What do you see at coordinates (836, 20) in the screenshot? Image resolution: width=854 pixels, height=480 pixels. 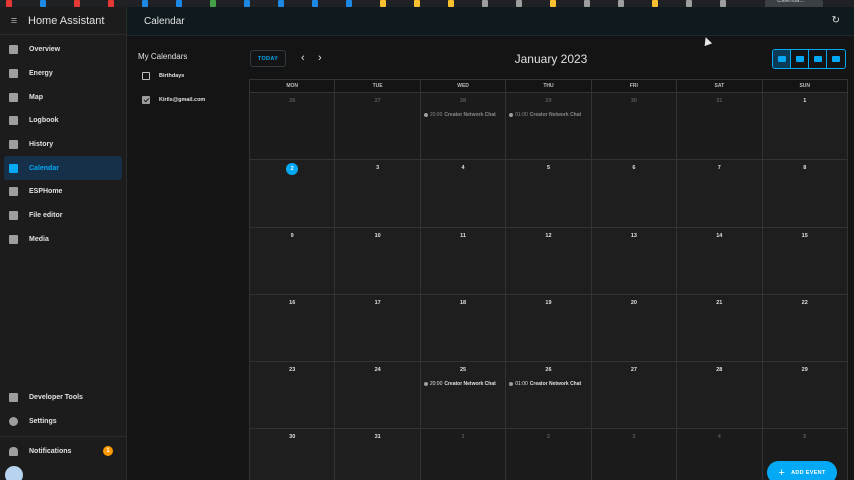 I see `refresh-icon: ↻` at bounding box center [836, 20].